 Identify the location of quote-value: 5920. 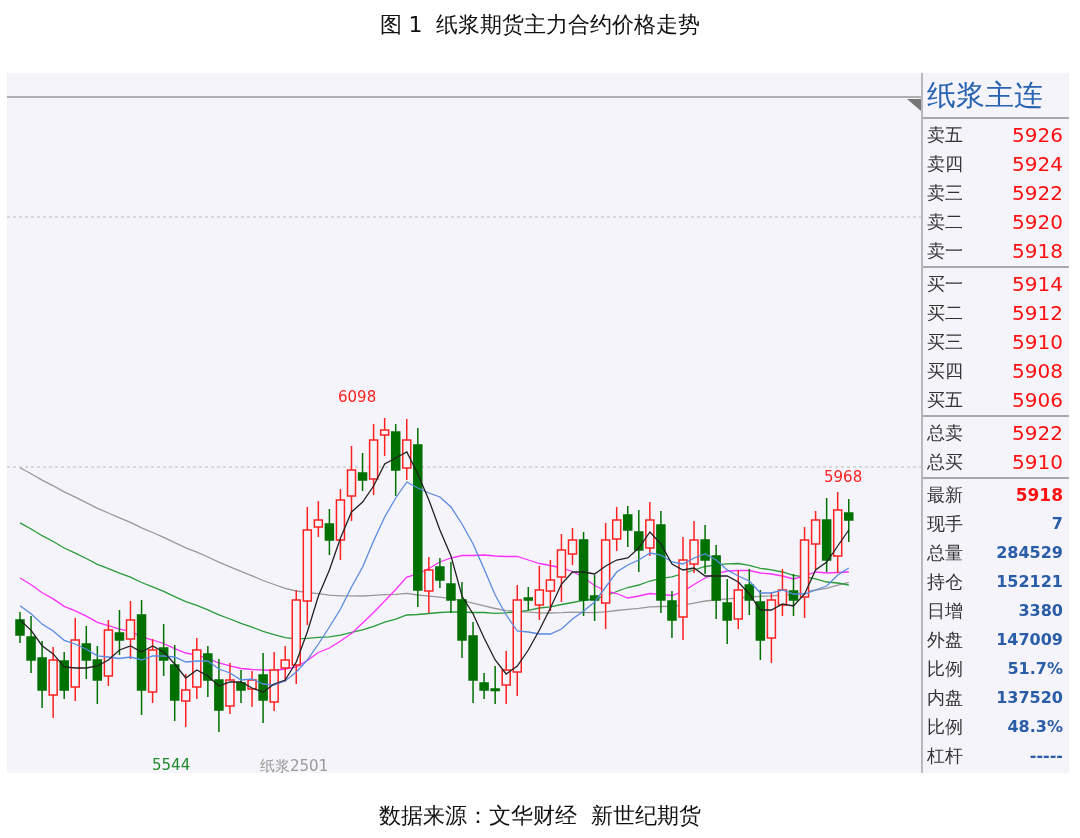
(1037, 221).